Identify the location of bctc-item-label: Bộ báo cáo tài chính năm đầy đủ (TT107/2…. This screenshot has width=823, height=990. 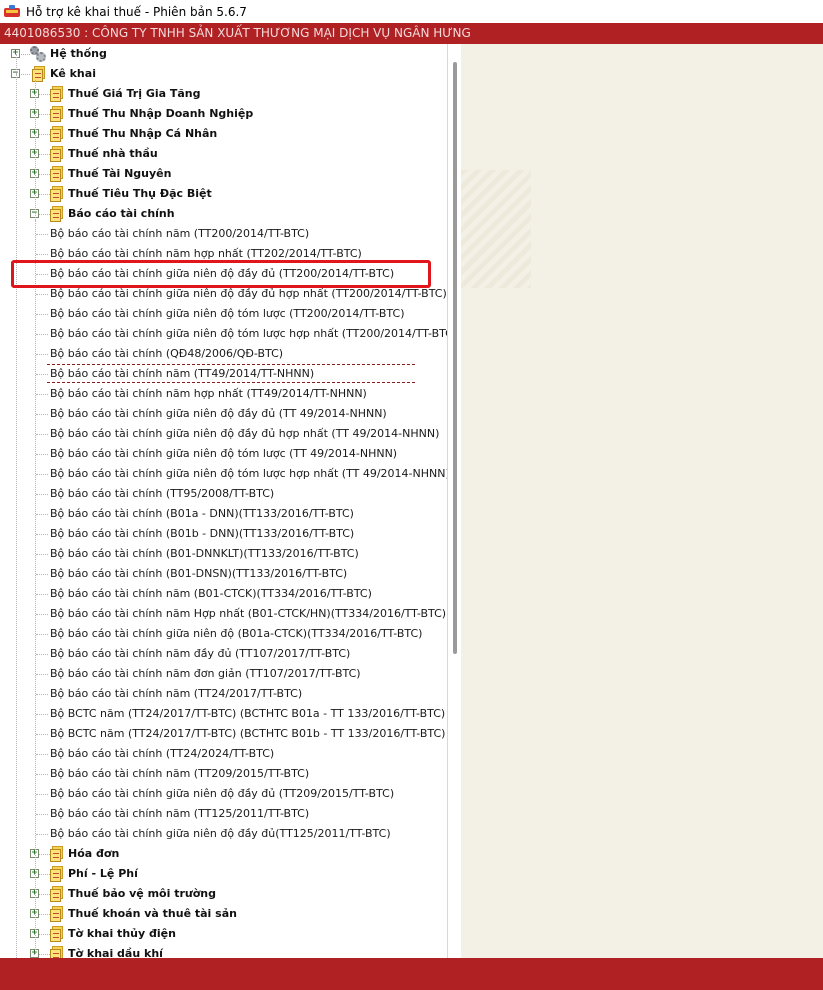
(200, 653).